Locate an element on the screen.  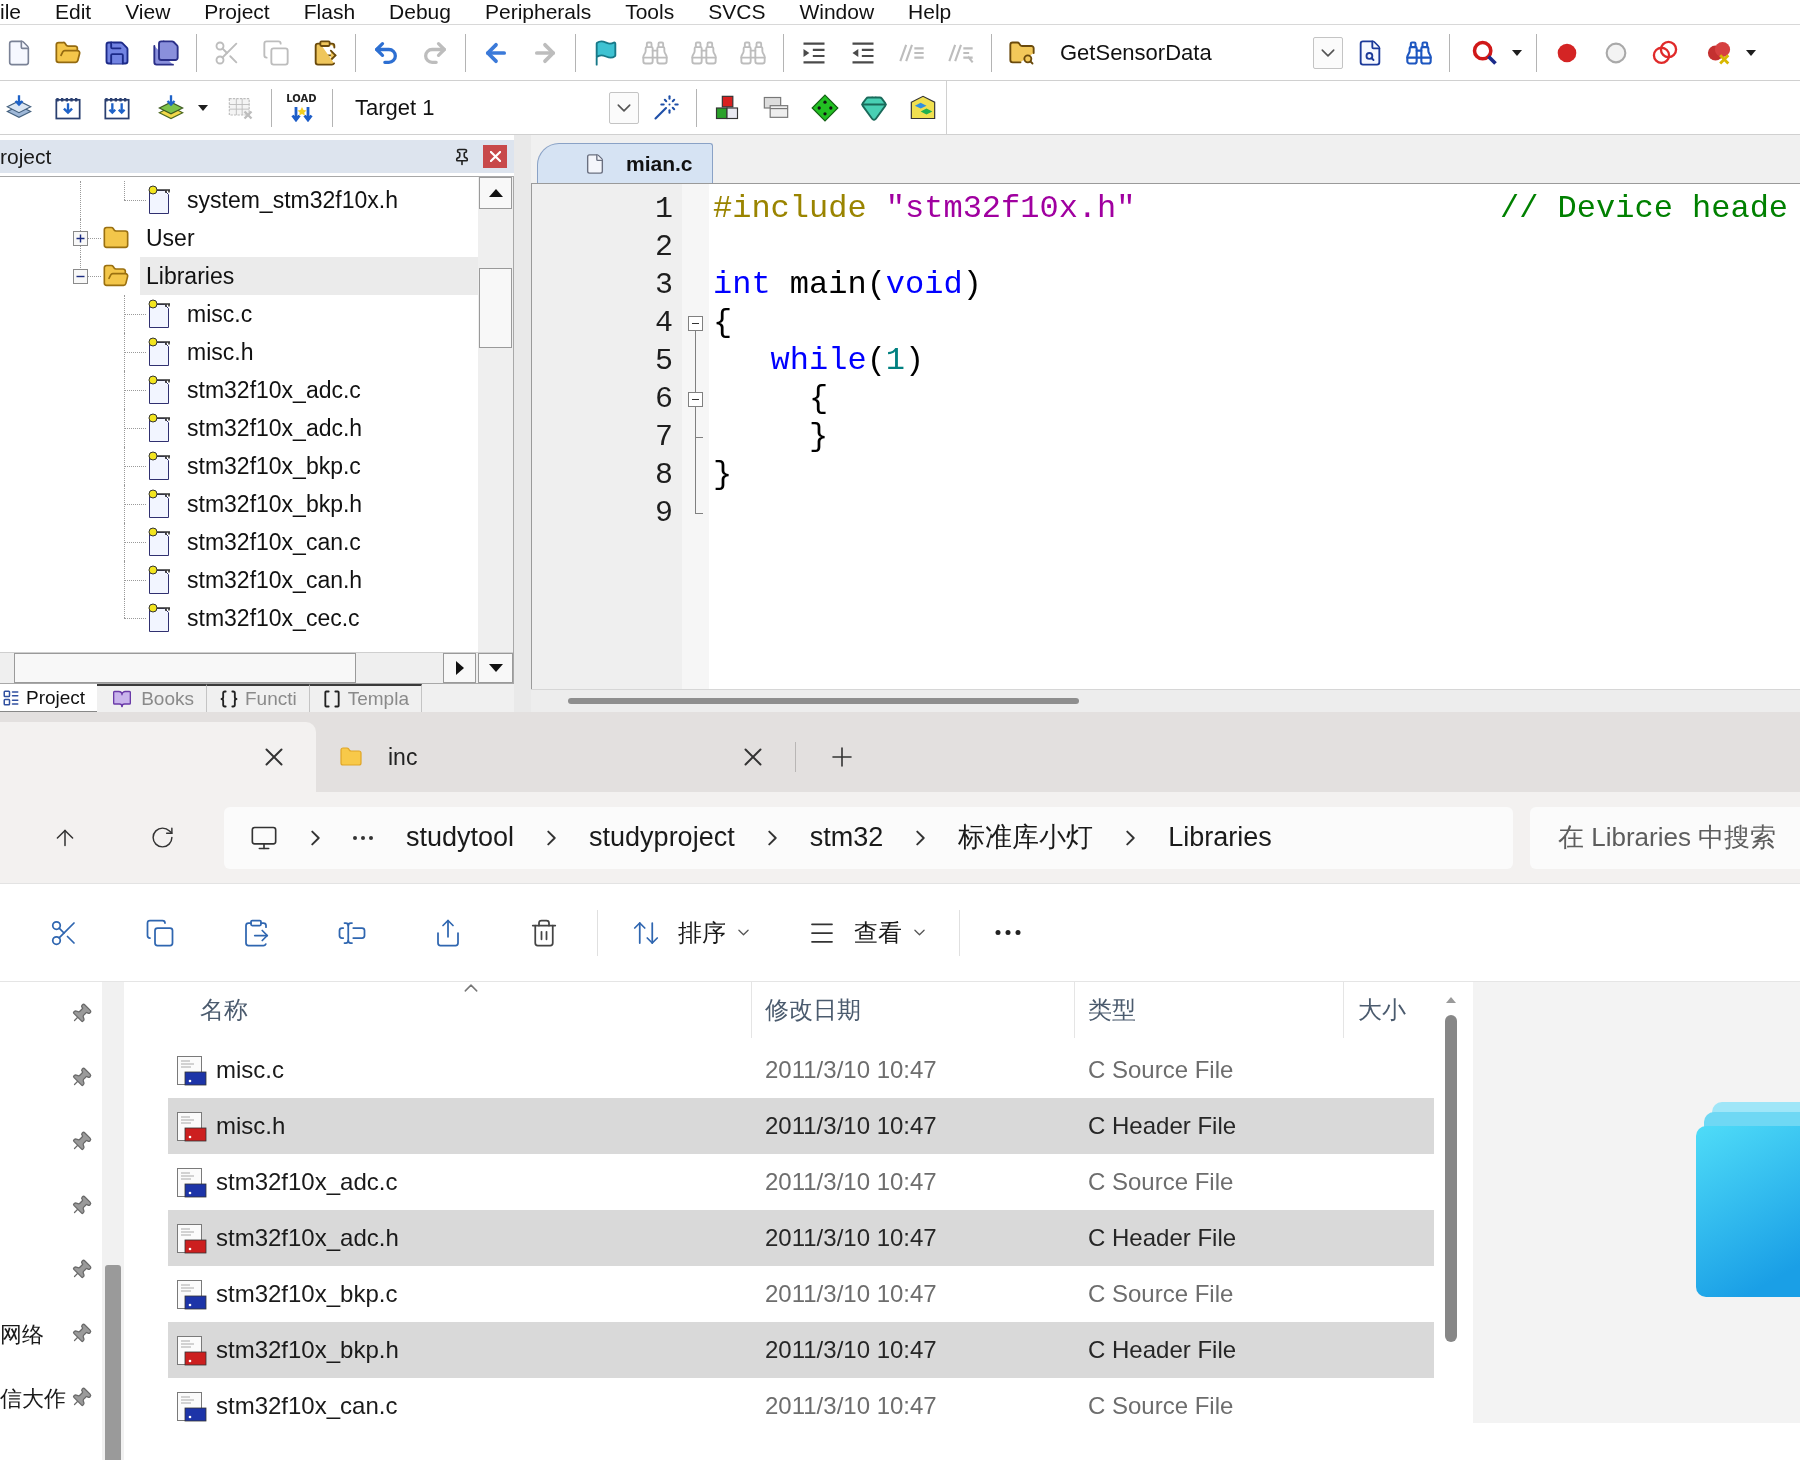
tree-item: misc.h is located at coordinates (220, 352).